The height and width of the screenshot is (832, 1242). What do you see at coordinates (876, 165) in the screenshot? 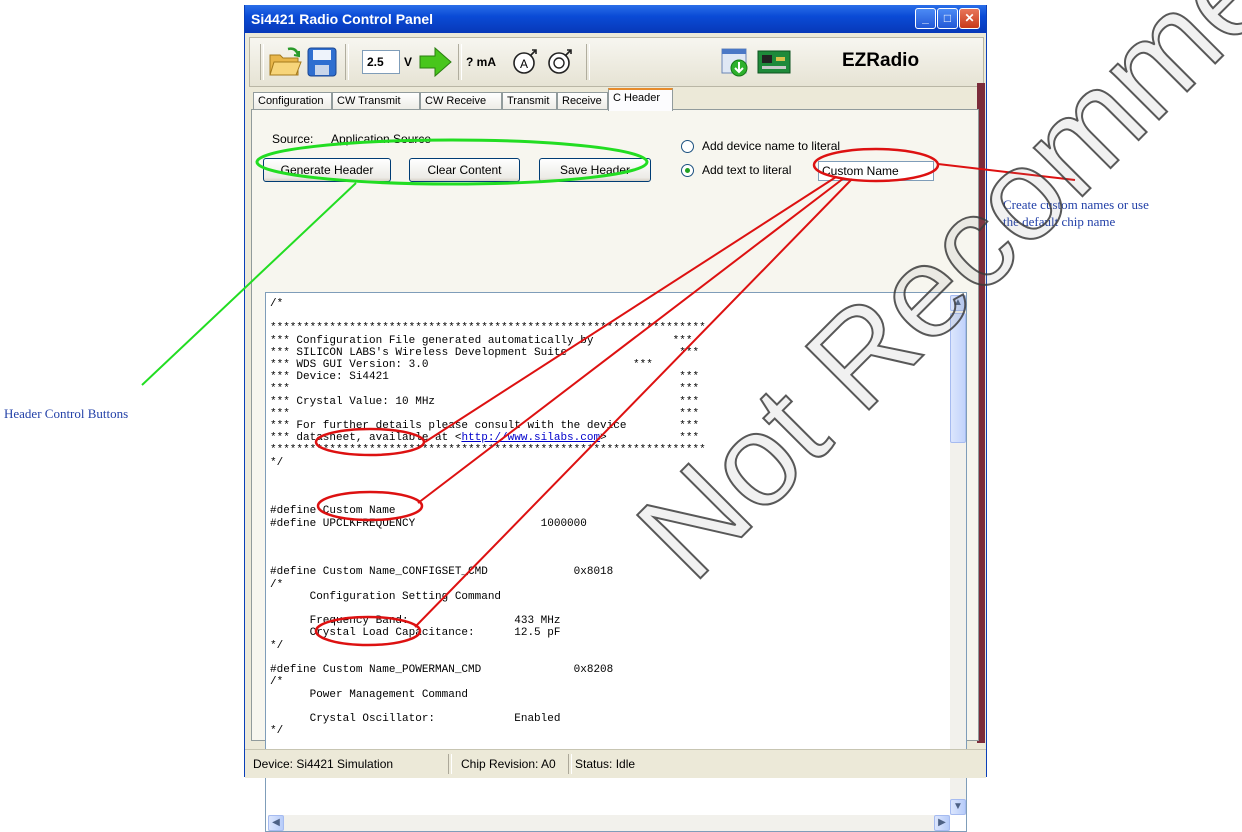
I see `red-callout-ellipse-input` at bounding box center [876, 165].